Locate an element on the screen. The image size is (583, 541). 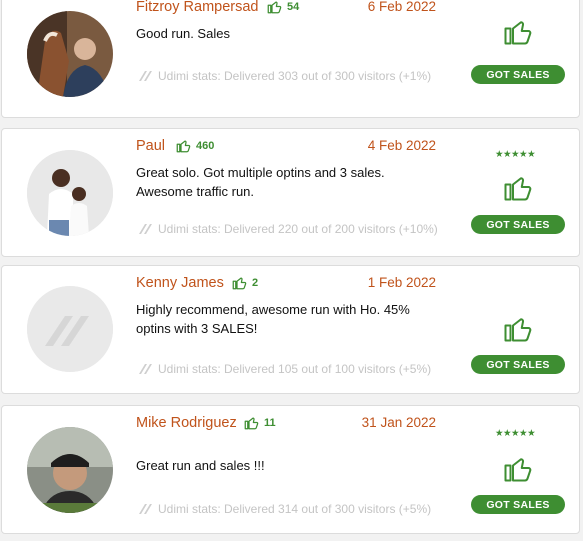
kudos-value: 2 is located at coordinates (255, 282).